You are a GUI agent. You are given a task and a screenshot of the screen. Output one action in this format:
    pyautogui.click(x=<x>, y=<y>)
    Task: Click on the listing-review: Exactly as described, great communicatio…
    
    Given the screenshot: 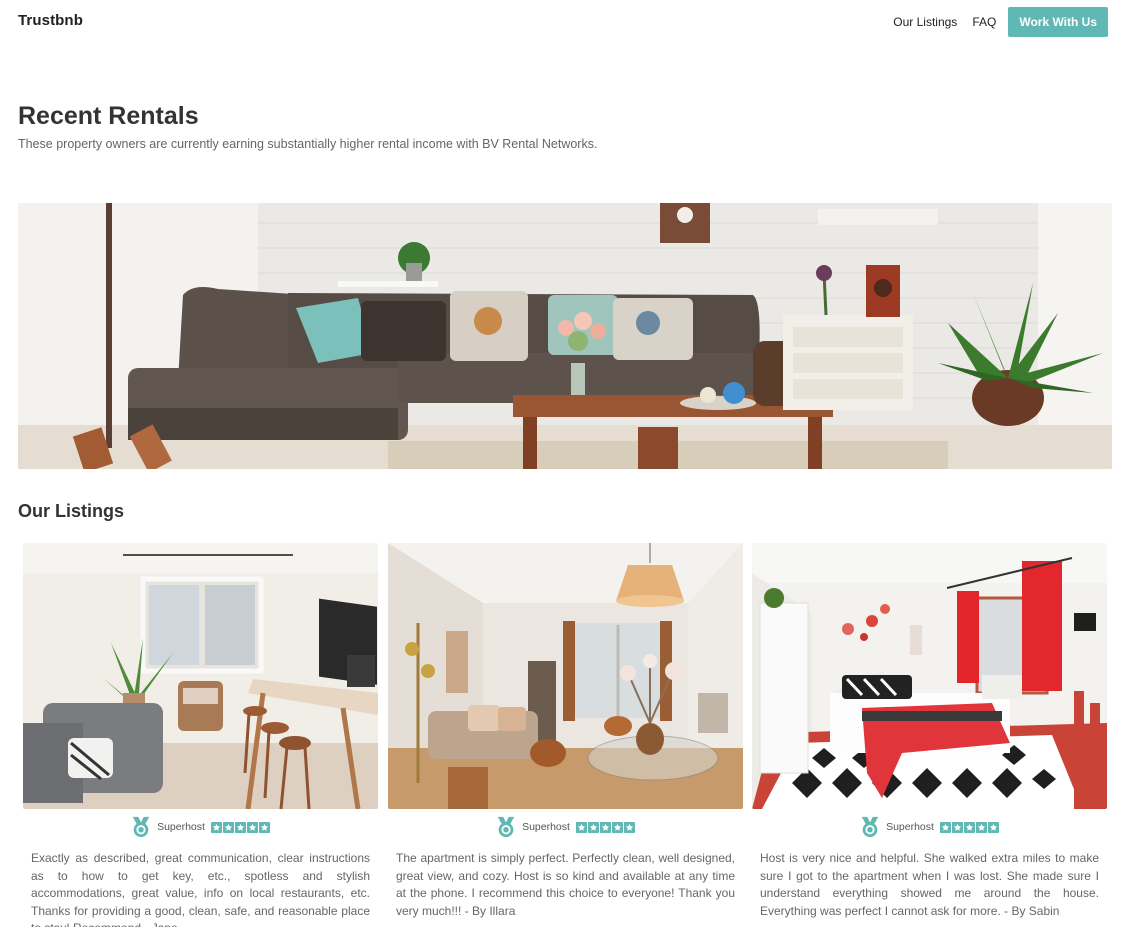 What is the action you would take?
    pyautogui.click(x=200, y=889)
    